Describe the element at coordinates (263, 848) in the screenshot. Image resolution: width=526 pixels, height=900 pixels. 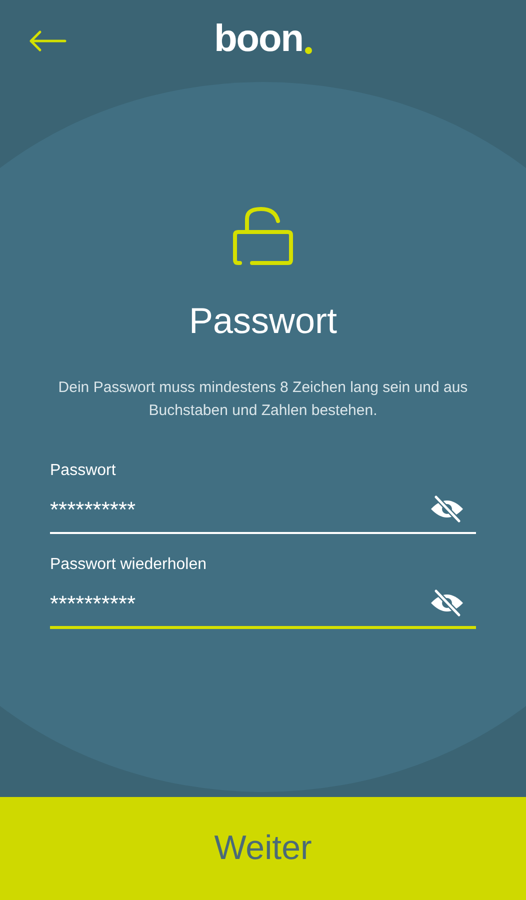
I see `next-button: Weiter` at that location.